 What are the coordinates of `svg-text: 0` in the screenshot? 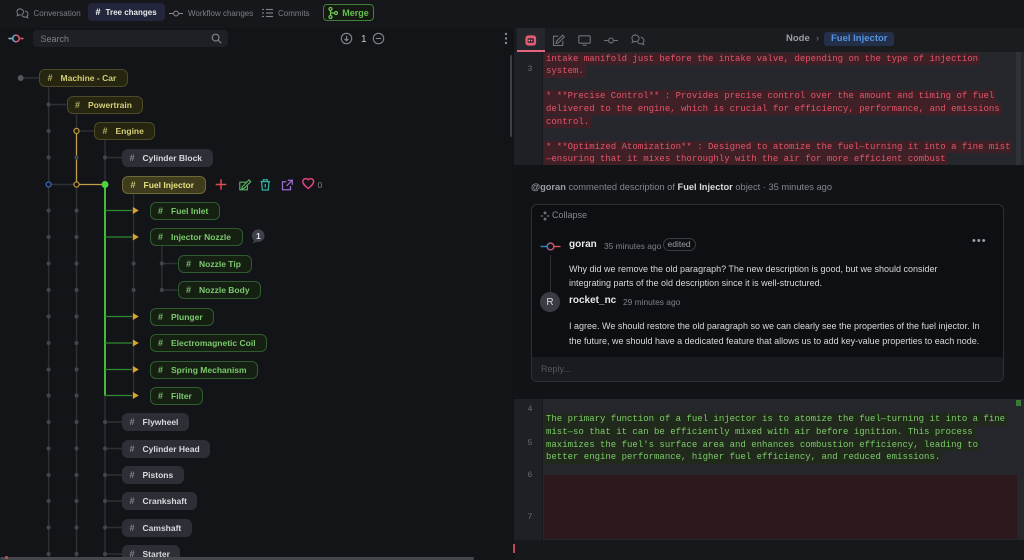 It's located at (320, 185).